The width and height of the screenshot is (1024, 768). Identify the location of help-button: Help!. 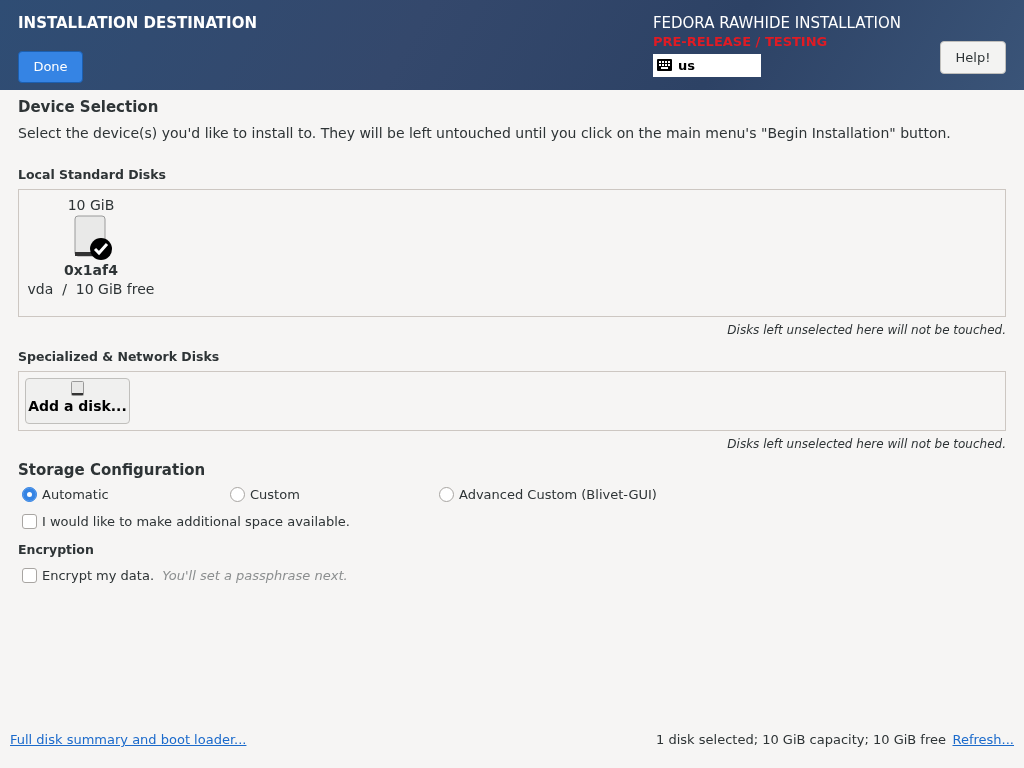
(973, 57).